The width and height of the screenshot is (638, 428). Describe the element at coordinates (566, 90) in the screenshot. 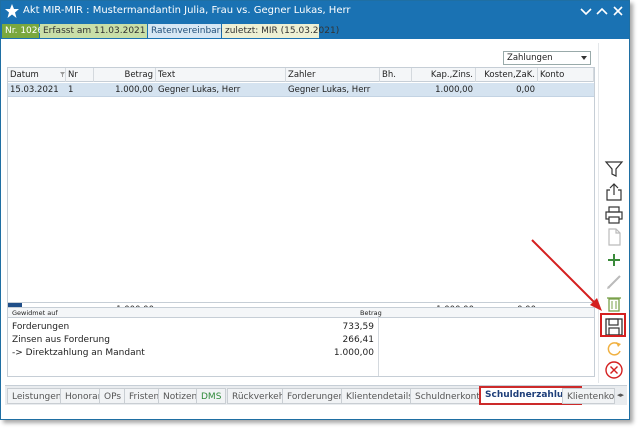

I see `cell-konto` at that location.